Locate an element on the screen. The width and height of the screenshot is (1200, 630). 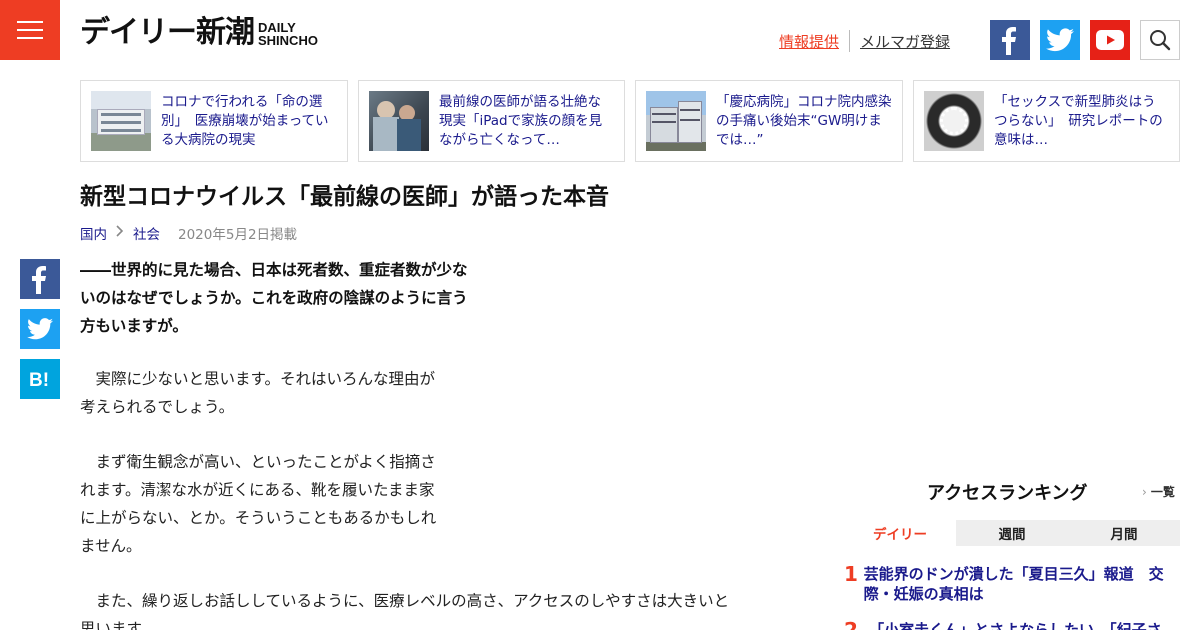
tab-monthly: 月間 is located at coordinates (1124, 533).